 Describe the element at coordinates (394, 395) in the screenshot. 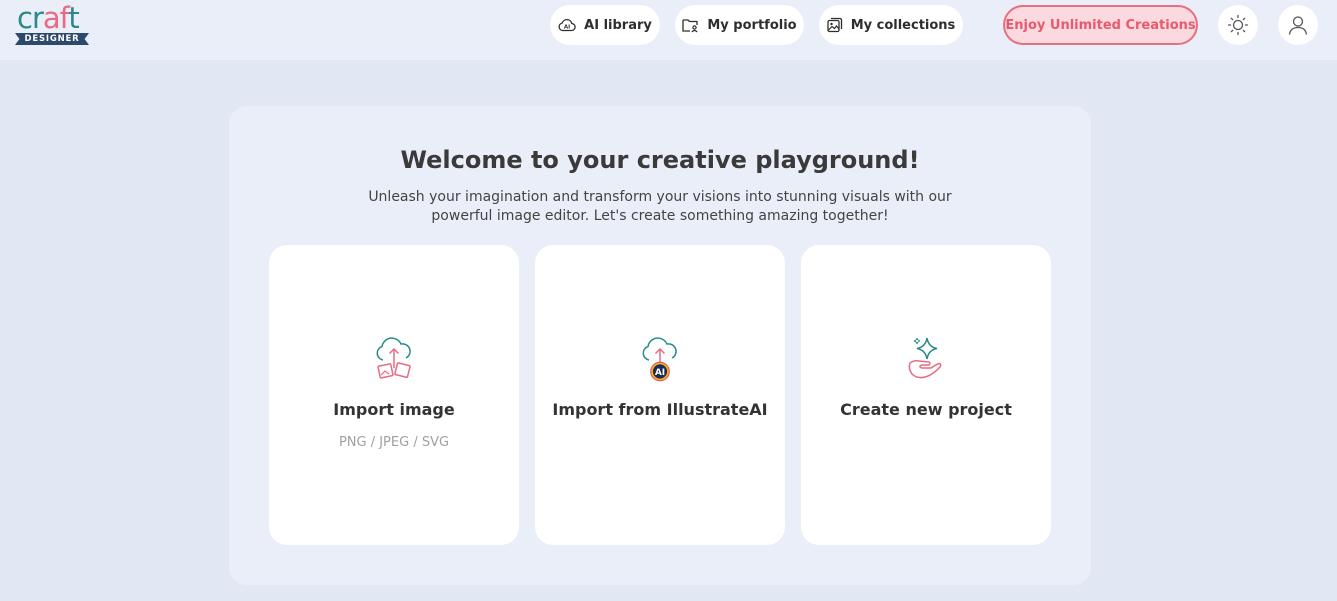

I see `import-image-card: Import image PNG / JPEG / SVG` at that location.